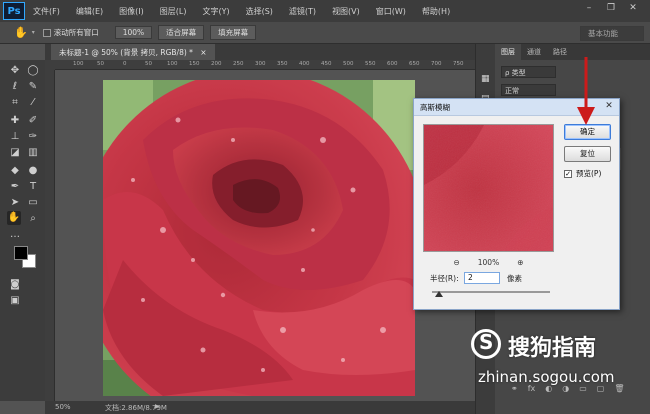 This screenshot has width=650, height=414. I want to click on preview-checkbox-row: ✓ 预览(P), so click(582, 173).